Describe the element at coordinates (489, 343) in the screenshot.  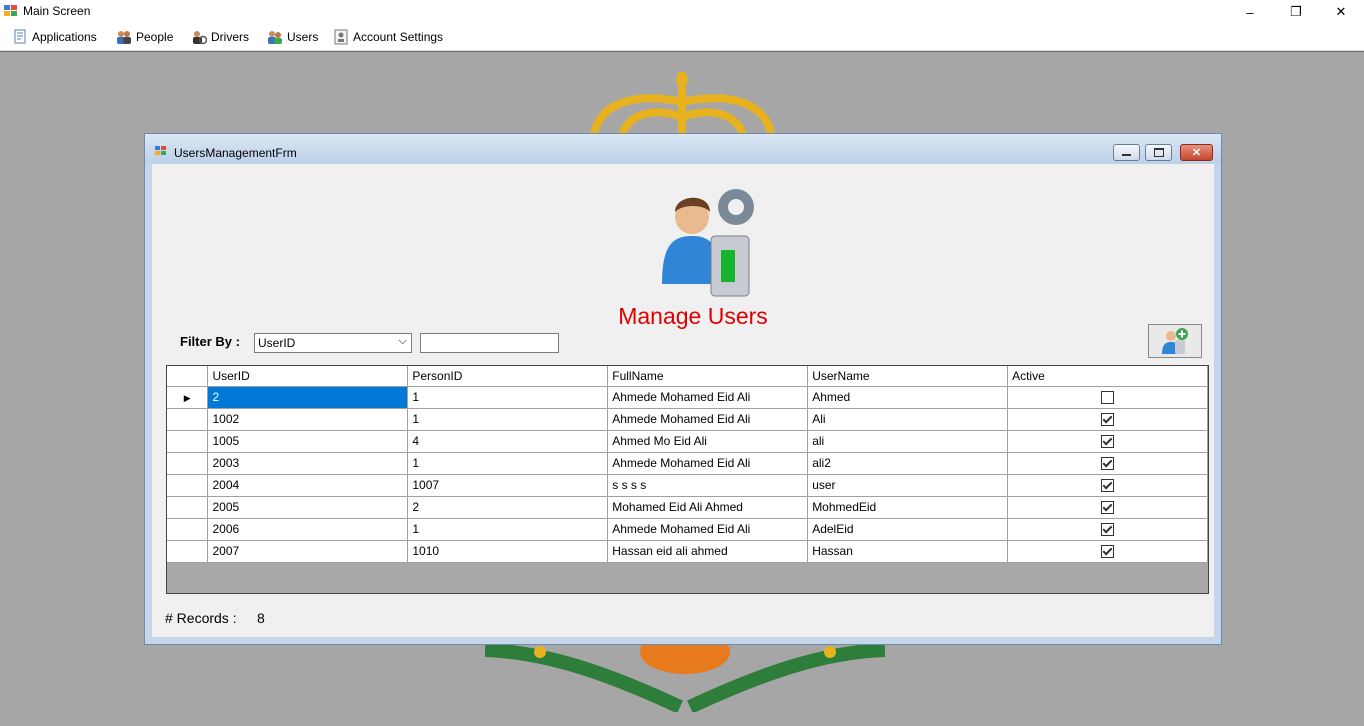
I see `filter-input` at that location.